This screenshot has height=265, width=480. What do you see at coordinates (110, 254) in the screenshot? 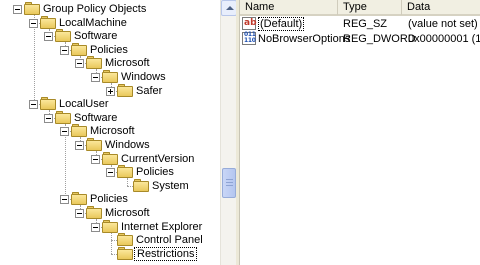
I see `tree-node: Restrictions` at bounding box center [110, 254].